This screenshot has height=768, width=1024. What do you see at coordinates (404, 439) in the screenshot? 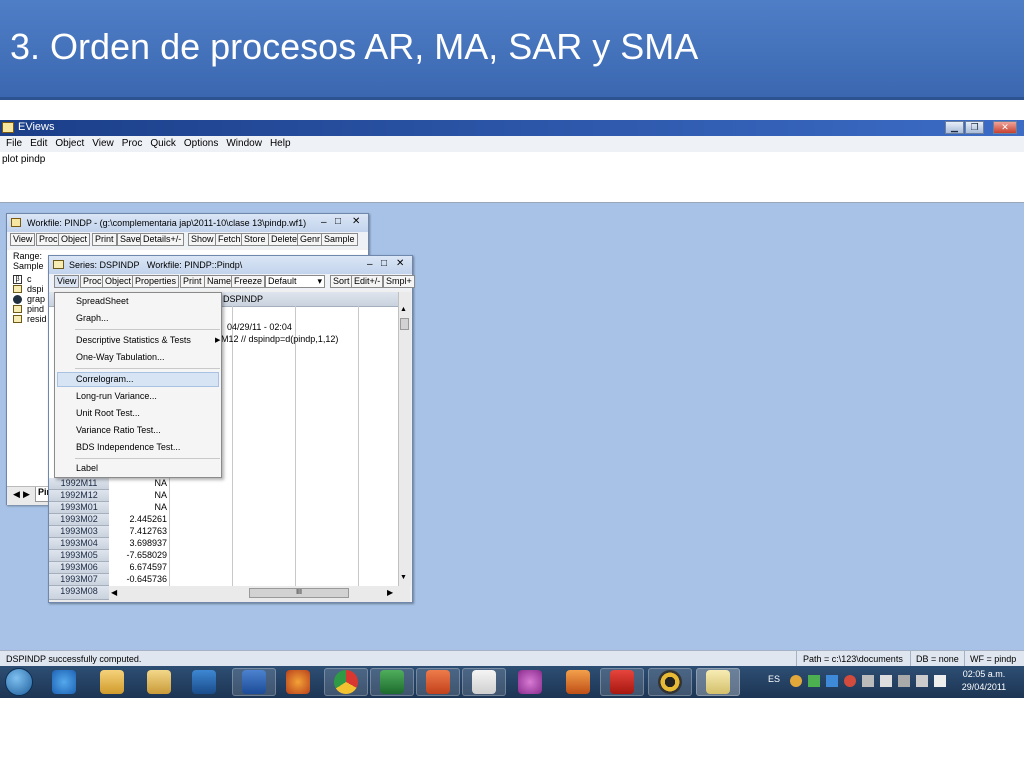
I see `vertical-scrollbar: ▲ ▼` at bounding box center [404, 439].